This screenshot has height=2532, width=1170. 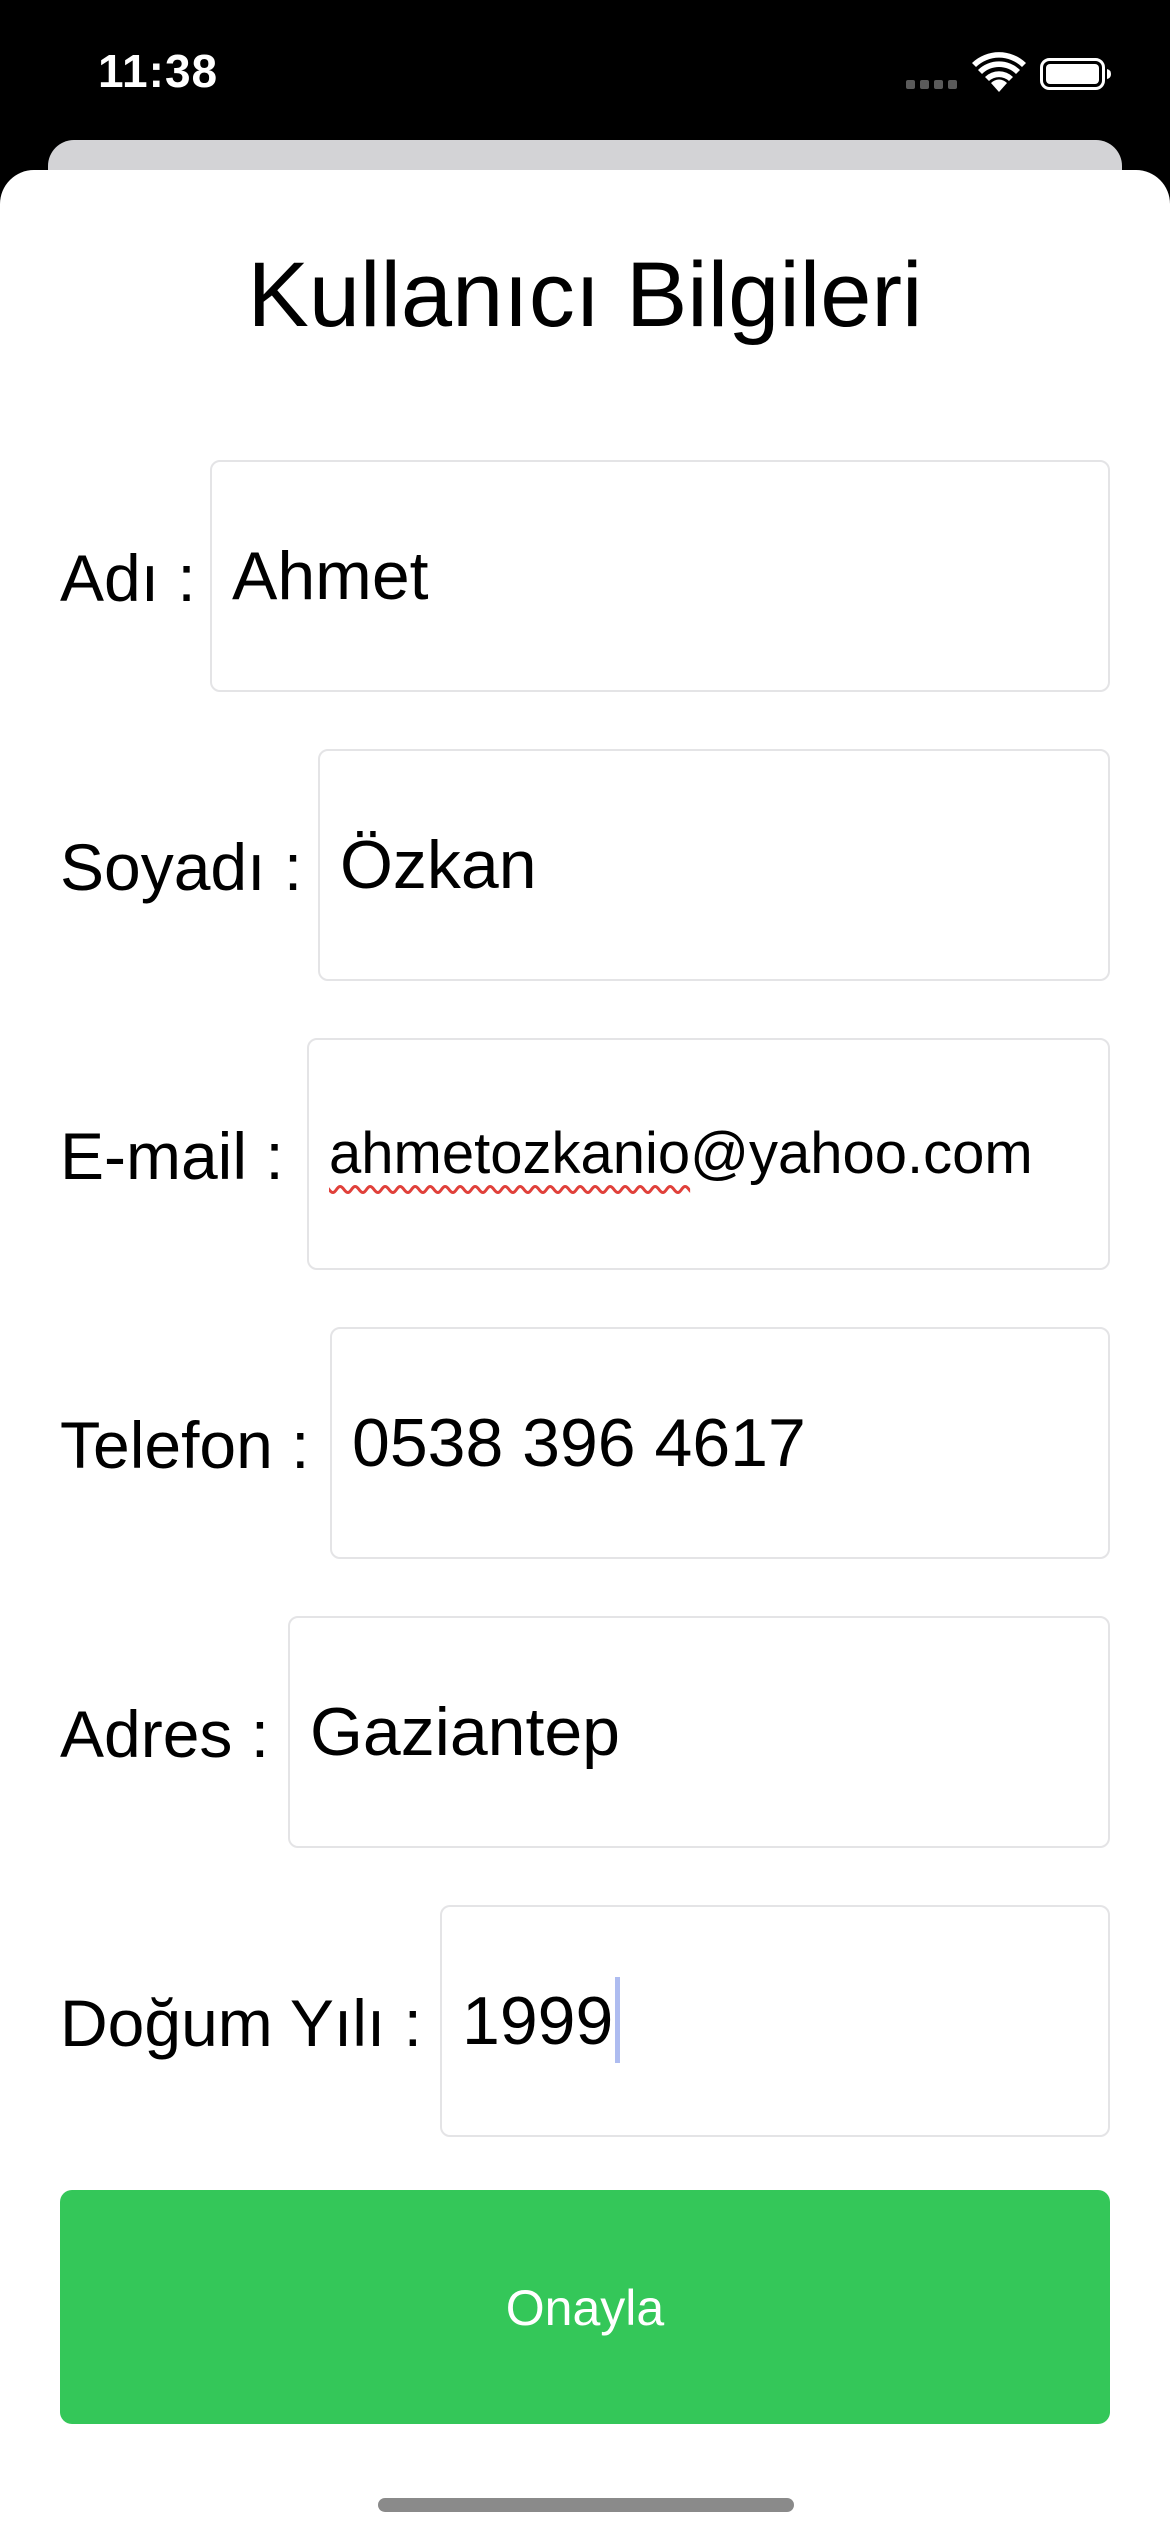 I want to click on page-title: Kullanıcı Bilgileri, so click(x=585, y=295).